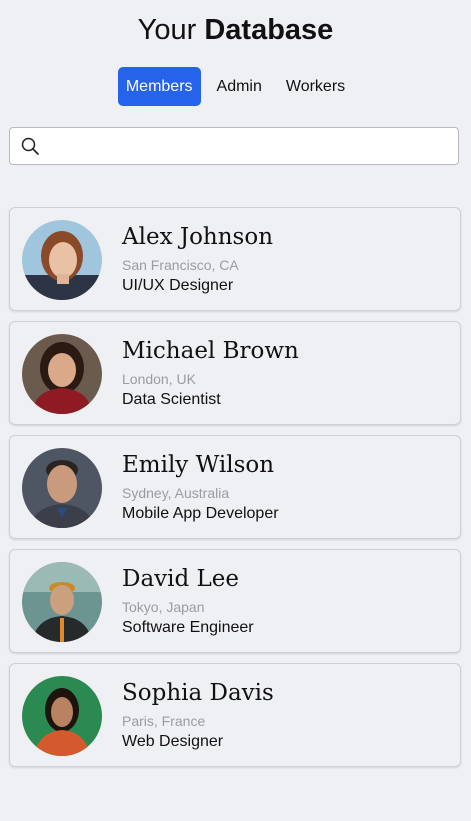 The height and width of the screenshot is (821, 471). What do you see at coordinates (210, 351) in the screenshot?
I see `member-name: Michael Brown` at bounding box center [210, 351].